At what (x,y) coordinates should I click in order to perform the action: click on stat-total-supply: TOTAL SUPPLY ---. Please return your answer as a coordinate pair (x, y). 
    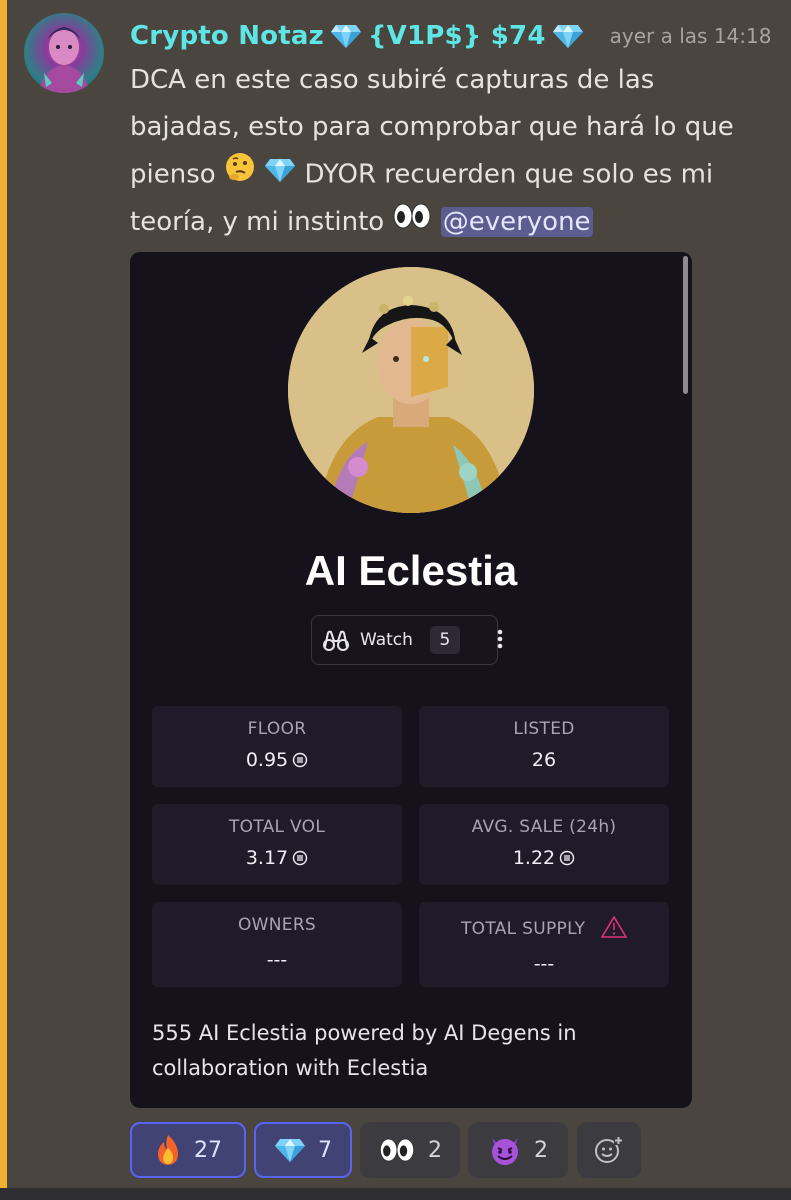
    Looking at the image, I should click on (544, 944).